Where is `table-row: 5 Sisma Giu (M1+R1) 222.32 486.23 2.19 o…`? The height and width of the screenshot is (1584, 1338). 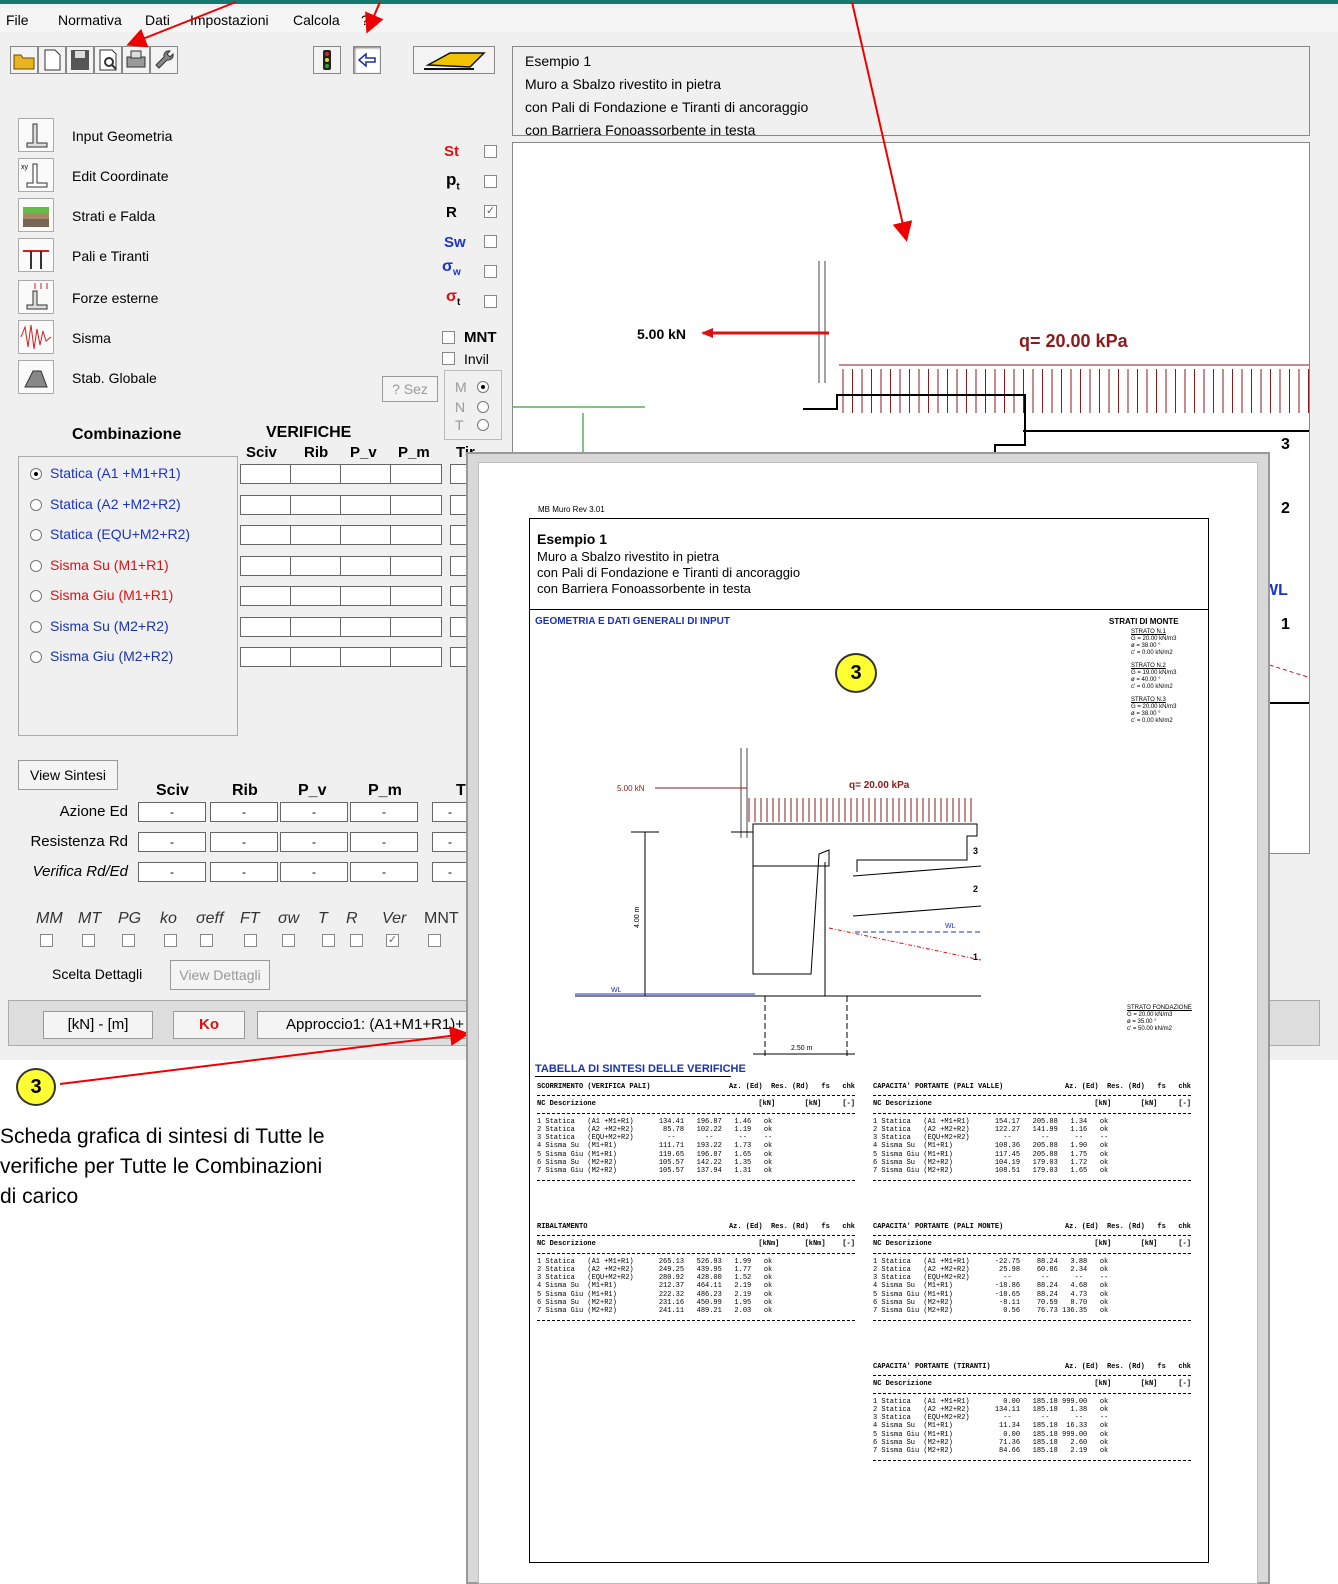
table-row: 5 Sisma Giu (M1+R1) 222.32 486.23 2.19 o… is located at coordinates (655, 1294).